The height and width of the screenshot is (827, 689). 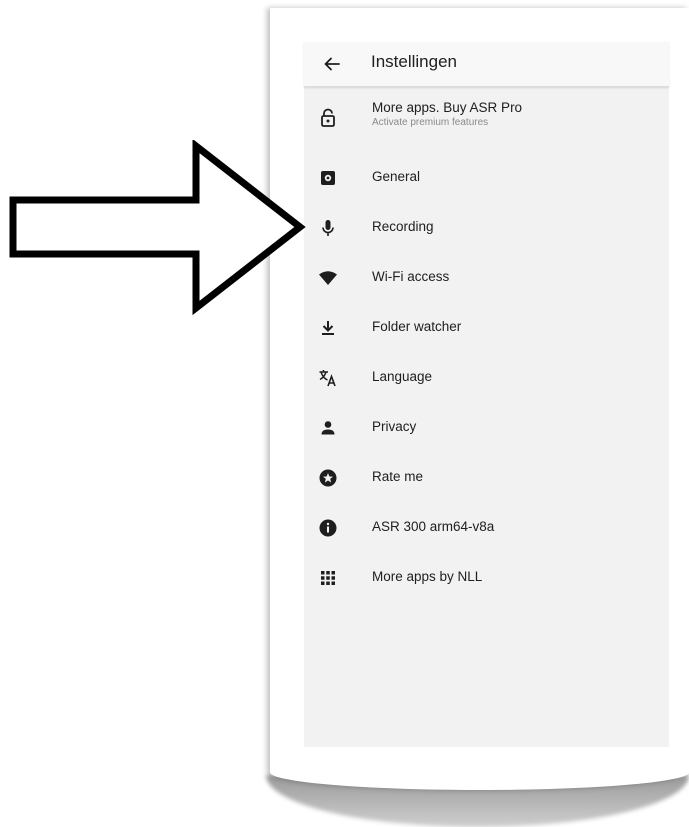 What do you see at coordinates (486, 178) in the screenshot?
I see `menu-item-general: General` at bounding box center [486, 178].